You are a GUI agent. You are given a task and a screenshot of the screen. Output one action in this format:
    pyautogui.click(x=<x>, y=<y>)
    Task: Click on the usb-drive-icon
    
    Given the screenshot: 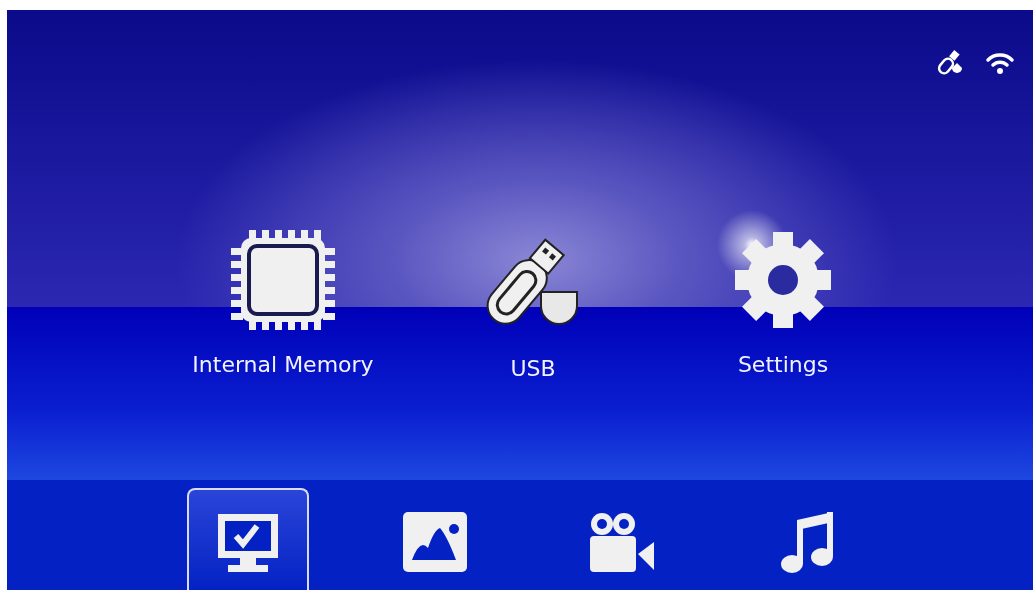 What is the action you would take?
    pyautogui.click(x=950, y=63)
    